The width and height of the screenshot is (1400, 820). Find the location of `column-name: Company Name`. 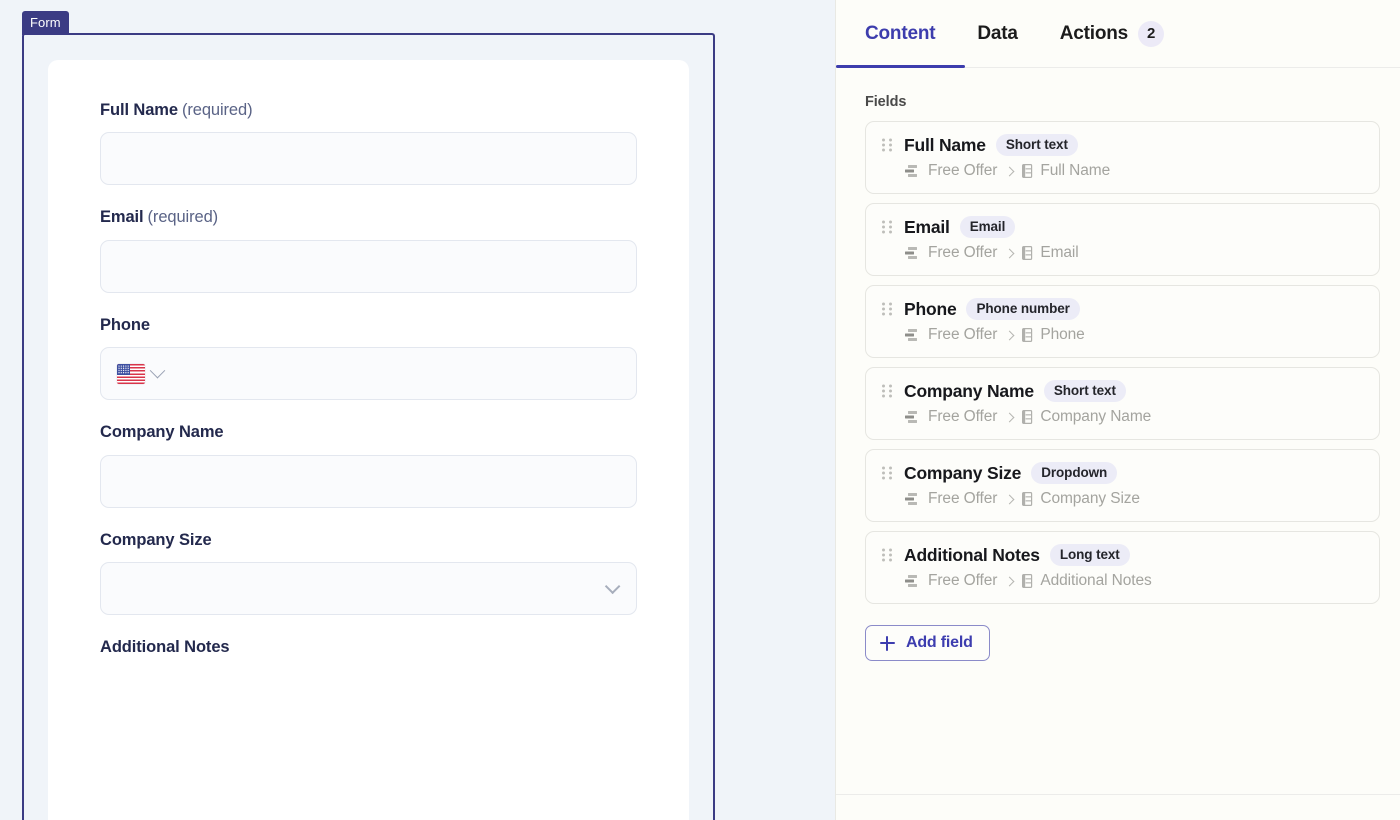

column-name: Company Name is located at coordinates (1096, 416).